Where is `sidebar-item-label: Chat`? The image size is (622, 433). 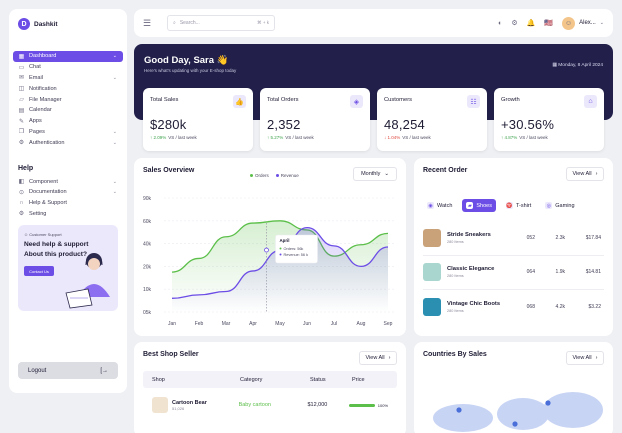 sidebar-item-label: Chat is located at coordinates (35, 67).